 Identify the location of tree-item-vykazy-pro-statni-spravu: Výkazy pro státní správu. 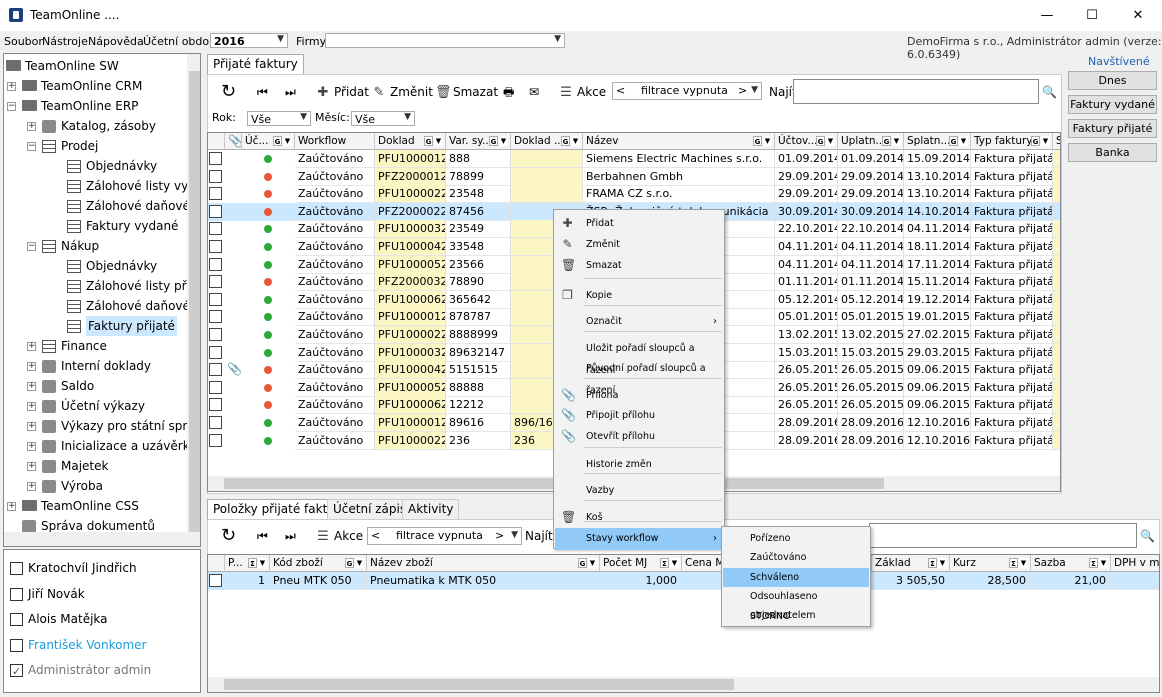
(130, 426).